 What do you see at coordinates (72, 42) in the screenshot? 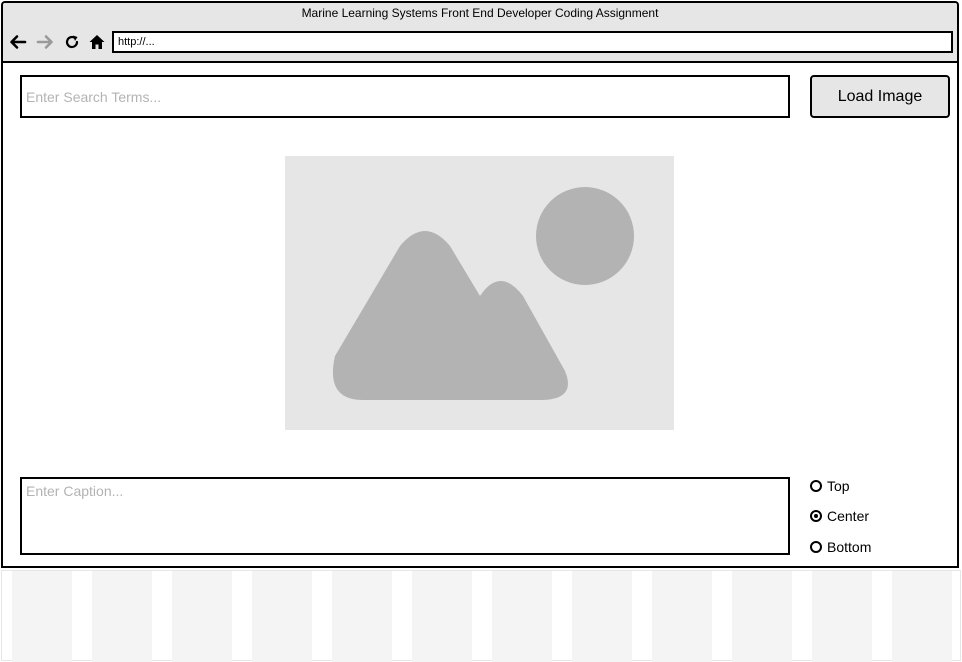
I see `refresh-icon` at bounding box center [72, 42].